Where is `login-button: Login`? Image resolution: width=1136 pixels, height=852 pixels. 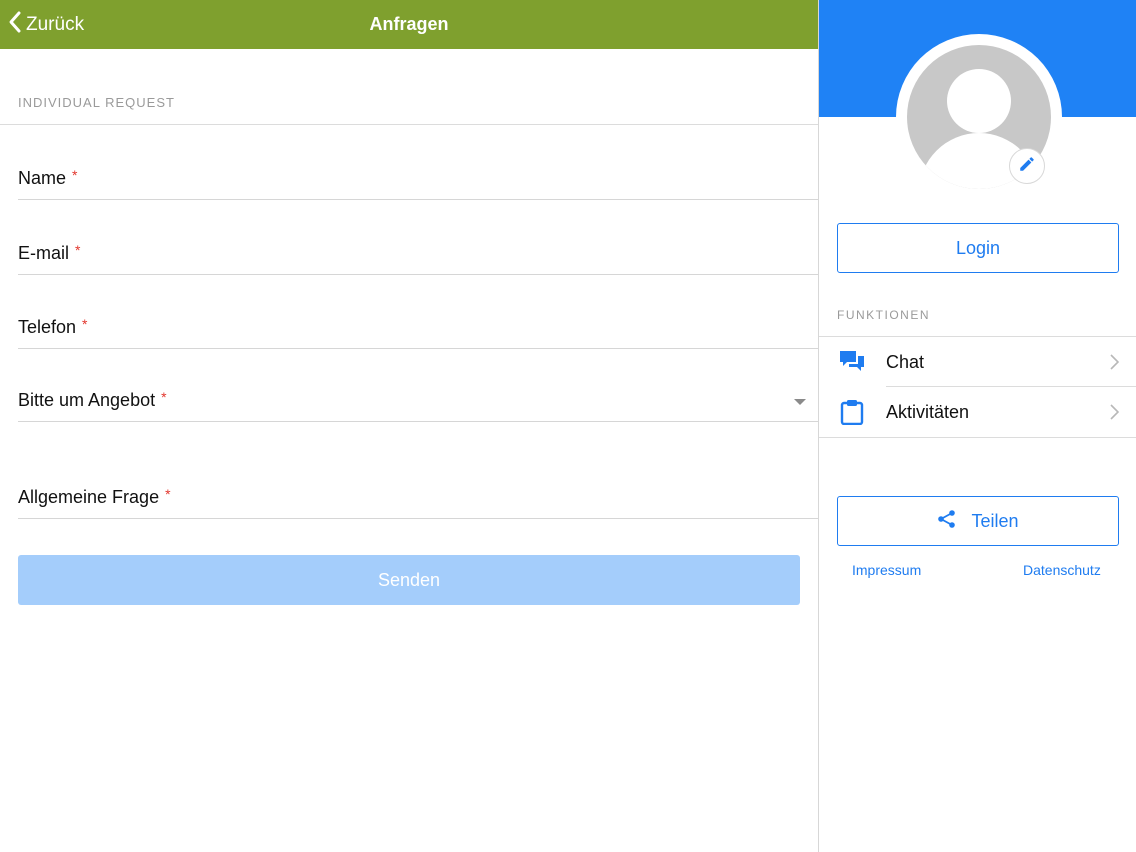
login-button: Login is located at coordinates (978, 248).